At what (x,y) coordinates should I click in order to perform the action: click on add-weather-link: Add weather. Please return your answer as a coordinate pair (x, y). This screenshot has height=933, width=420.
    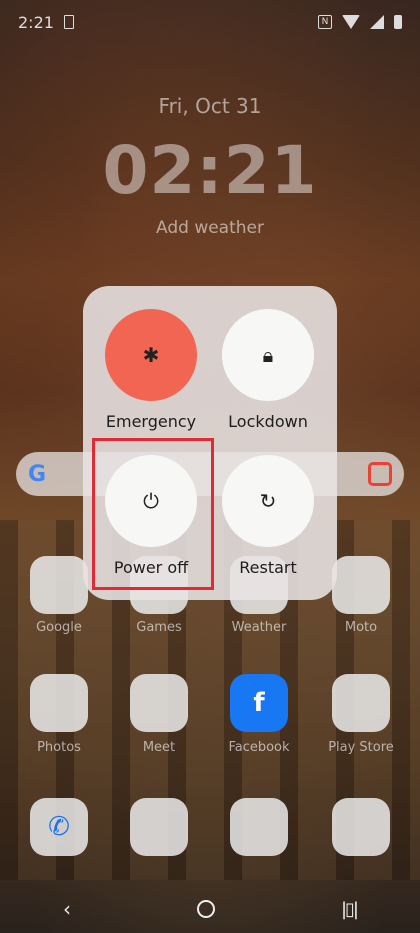
    Looking at the image, I should click on (210, 228).